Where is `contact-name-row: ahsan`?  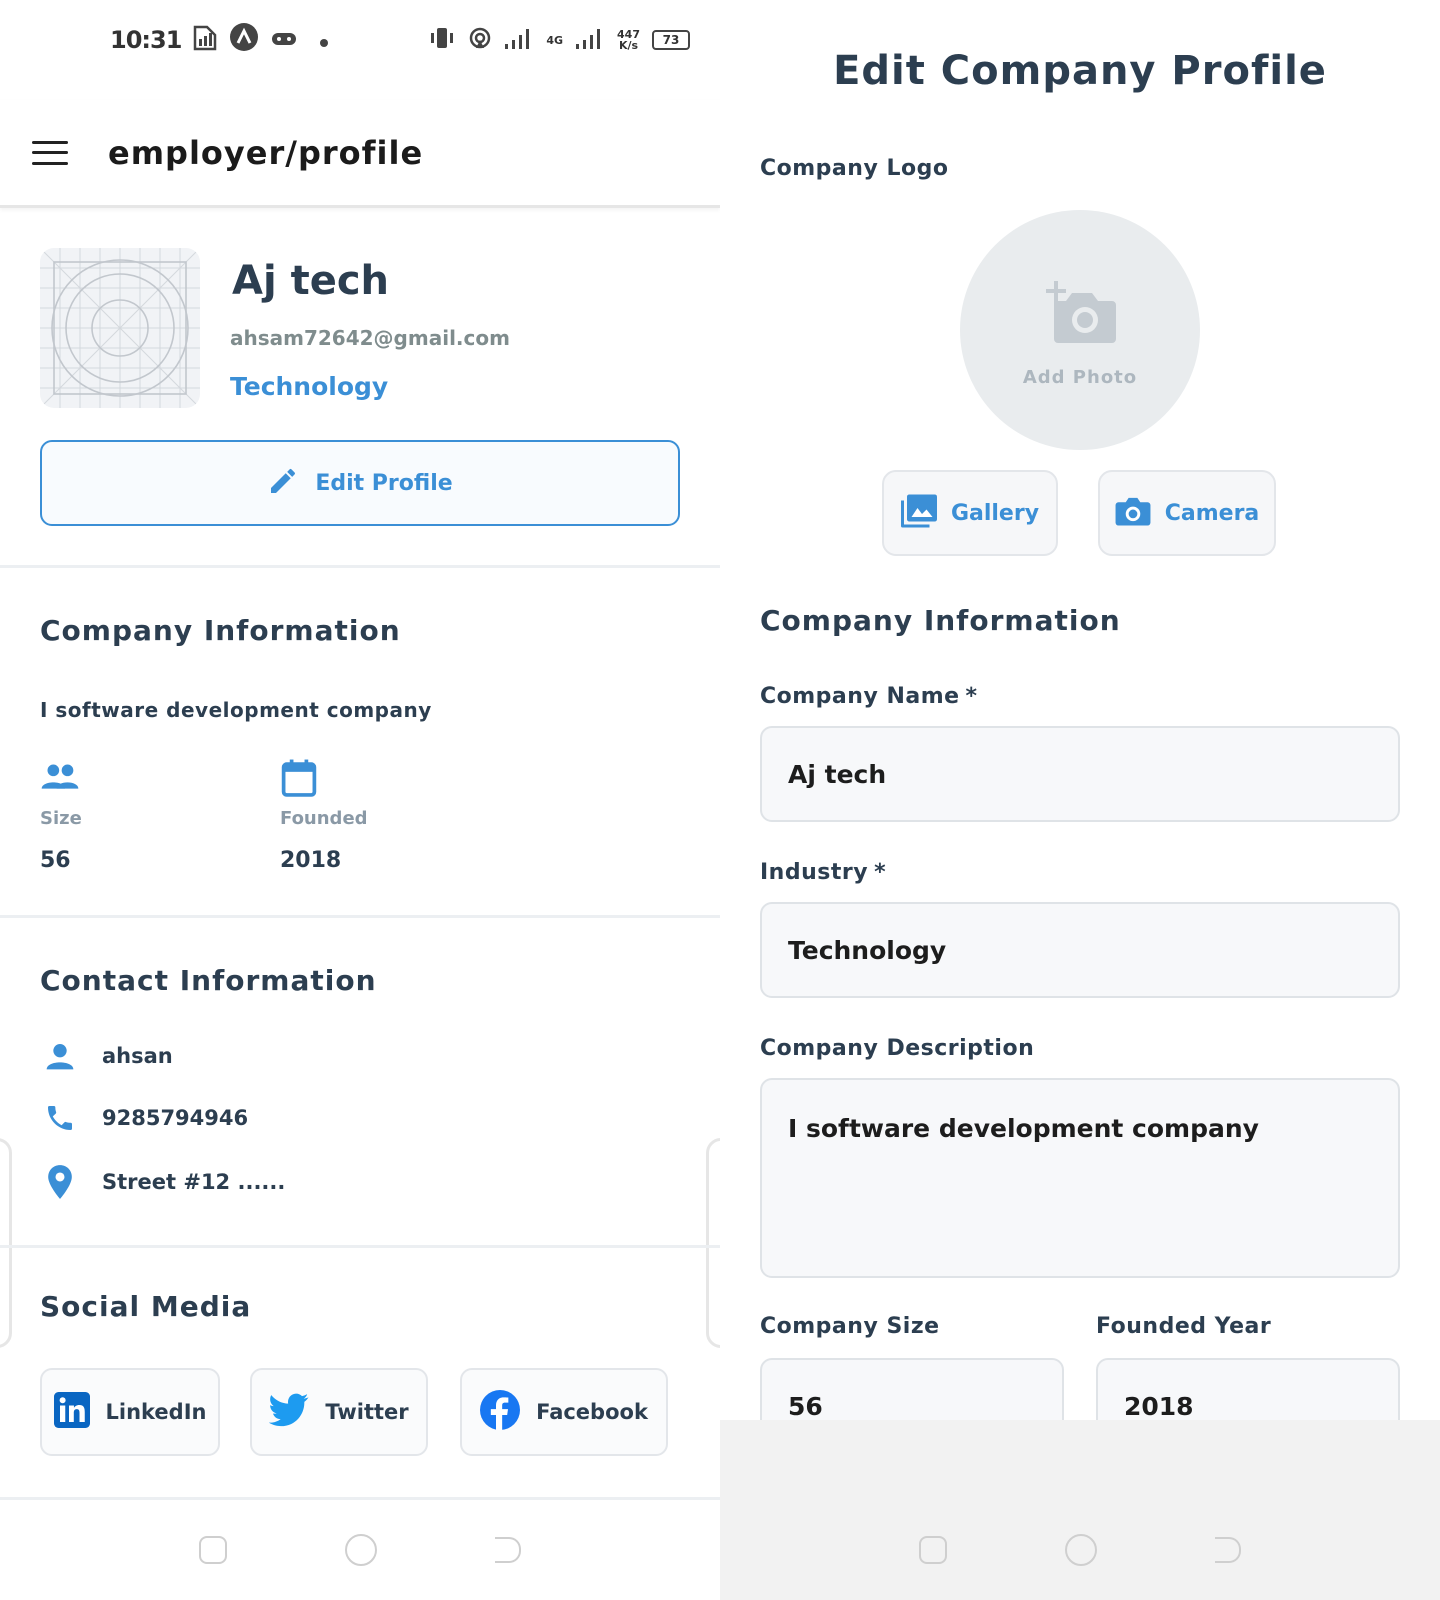
contact-name-row: ahsan is located at coordinates (106, 1056).